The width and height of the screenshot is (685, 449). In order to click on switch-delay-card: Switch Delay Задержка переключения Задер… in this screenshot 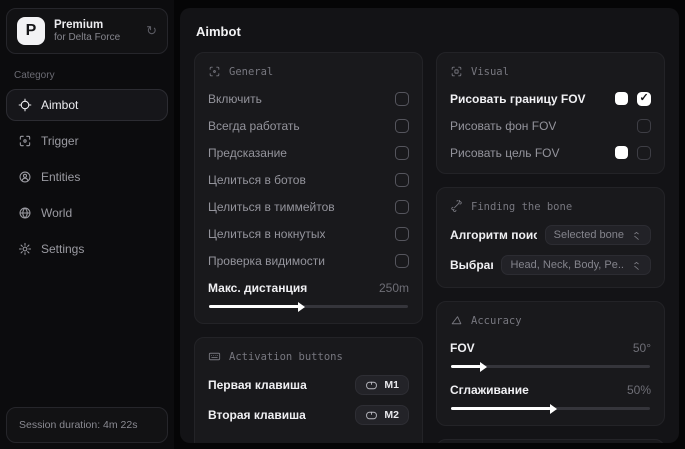, I will do `click(550, 441)`.